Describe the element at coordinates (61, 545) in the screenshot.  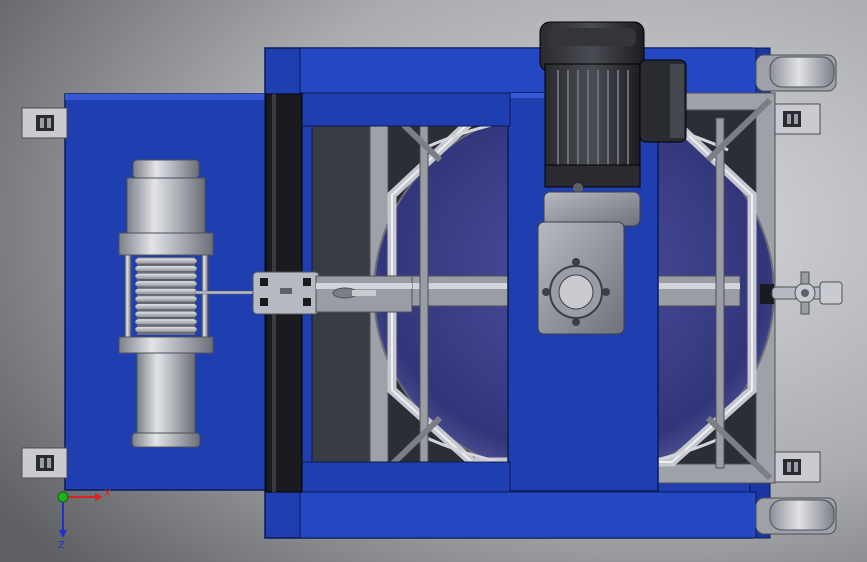
I see `axis-z-label: Z` at that location.